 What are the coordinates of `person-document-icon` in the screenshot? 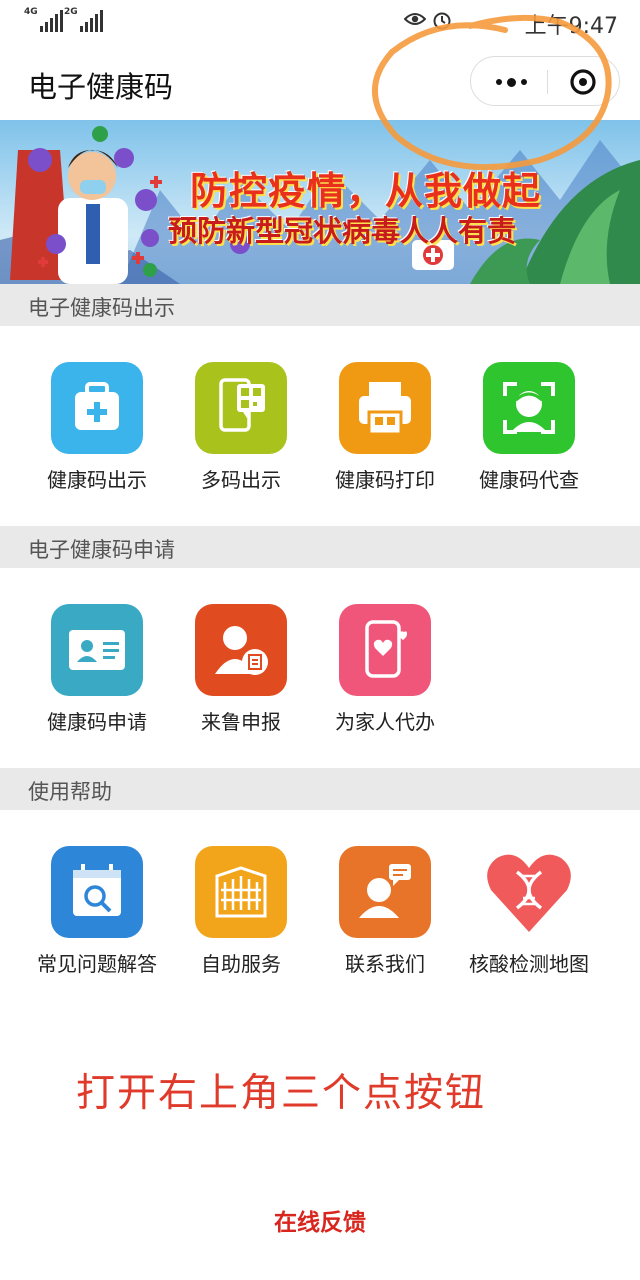 It's located at (241, 650).